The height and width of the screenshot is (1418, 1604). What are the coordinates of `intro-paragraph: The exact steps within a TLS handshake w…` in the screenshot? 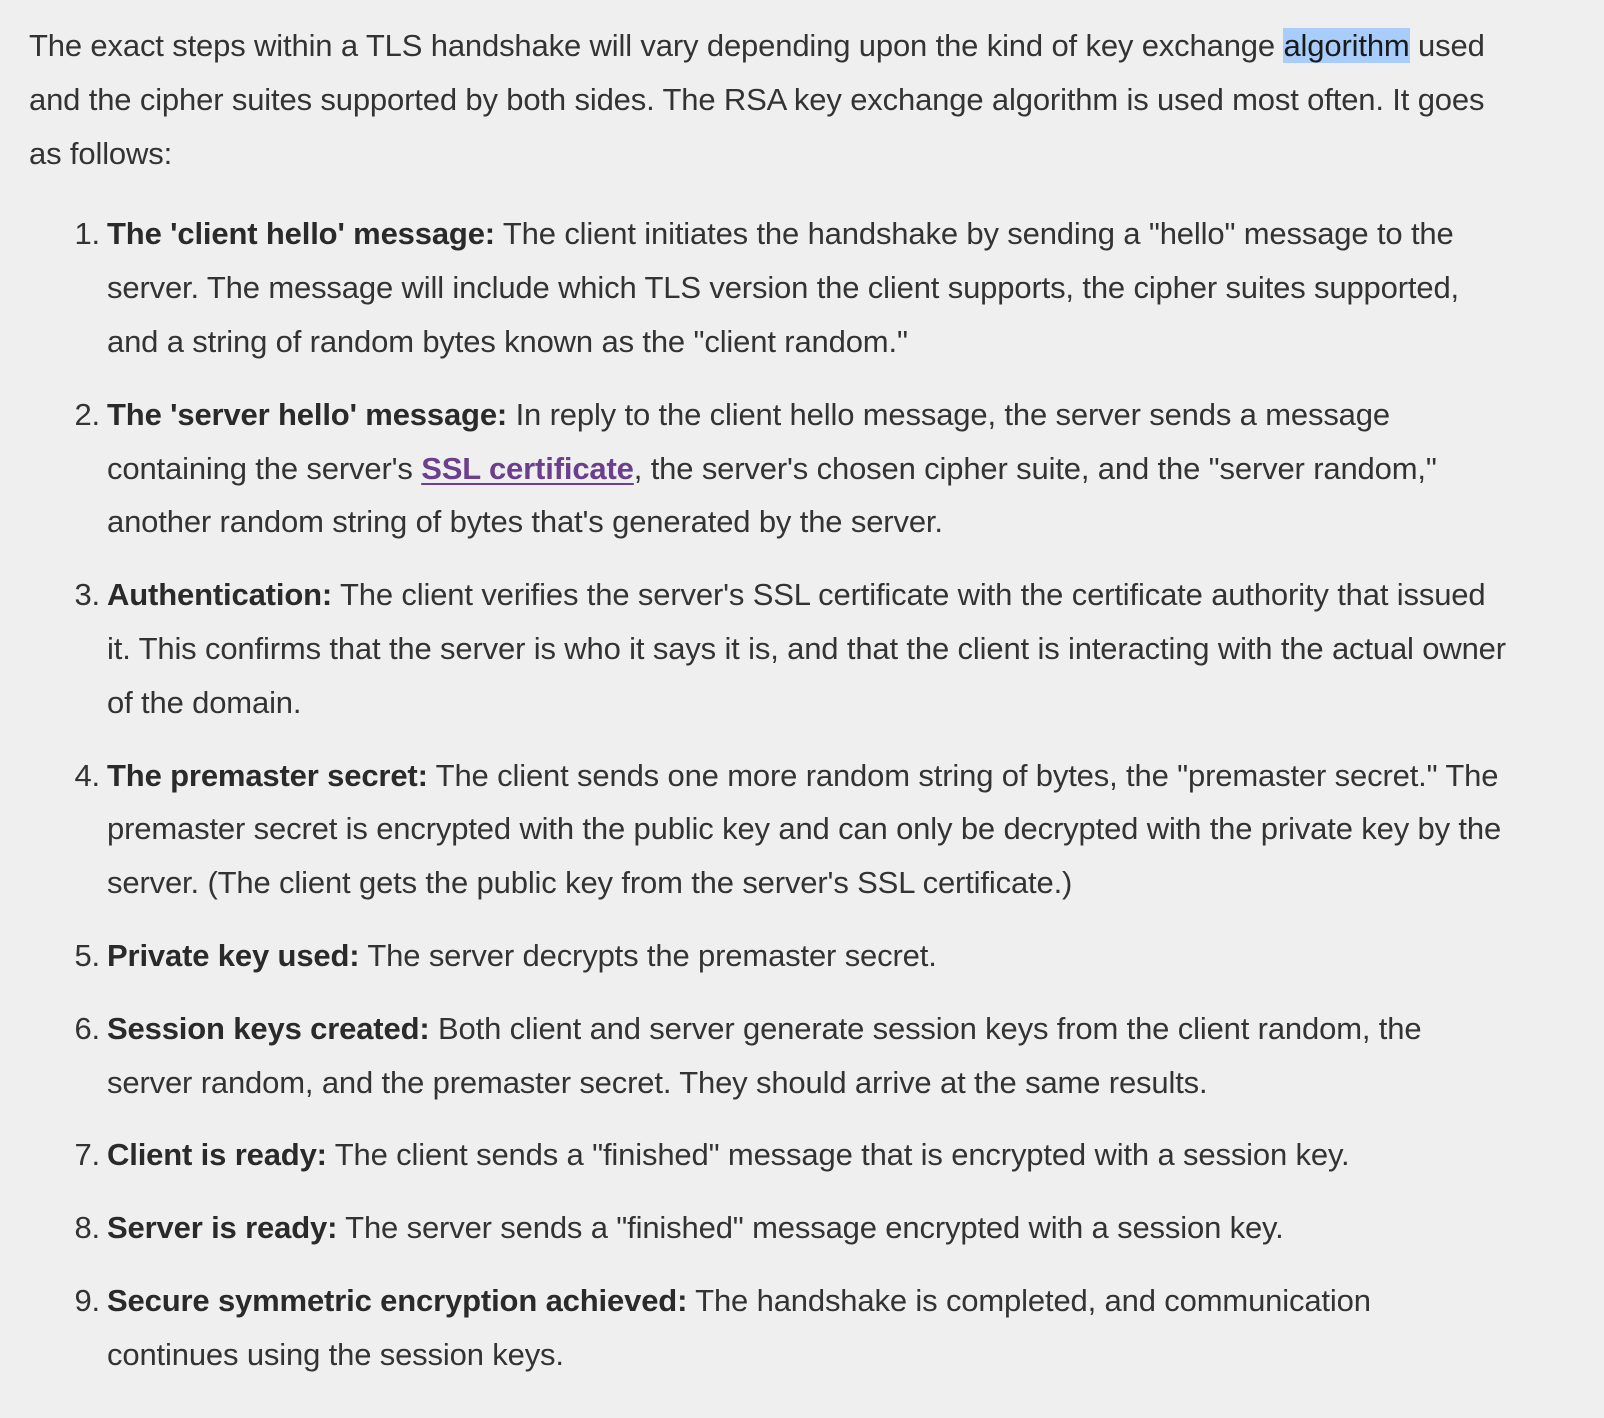 It's located at (769, 99).